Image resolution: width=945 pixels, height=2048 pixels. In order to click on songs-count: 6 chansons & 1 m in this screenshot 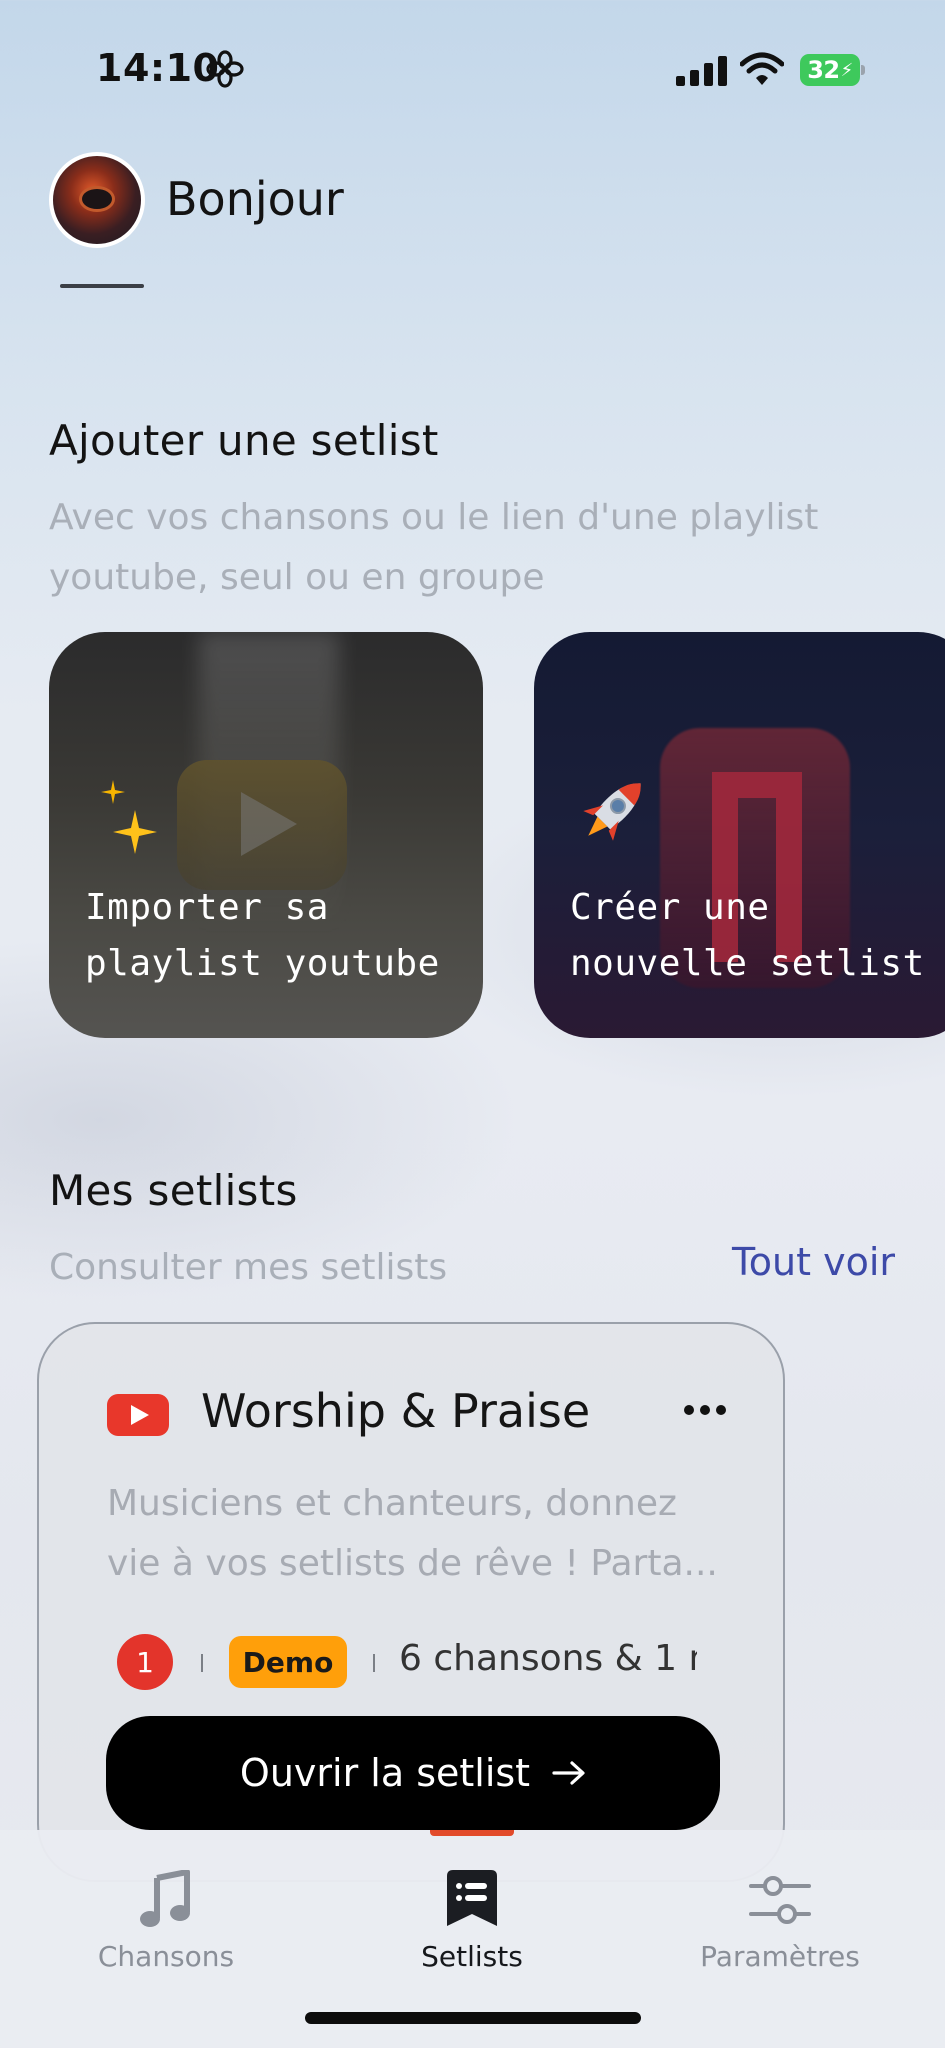, I will do `click(548, 1658)`.